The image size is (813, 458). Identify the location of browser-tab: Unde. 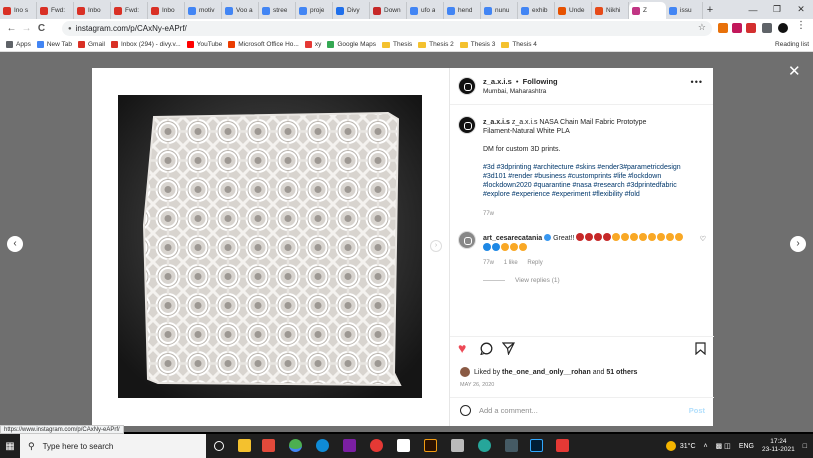
(573, 10).